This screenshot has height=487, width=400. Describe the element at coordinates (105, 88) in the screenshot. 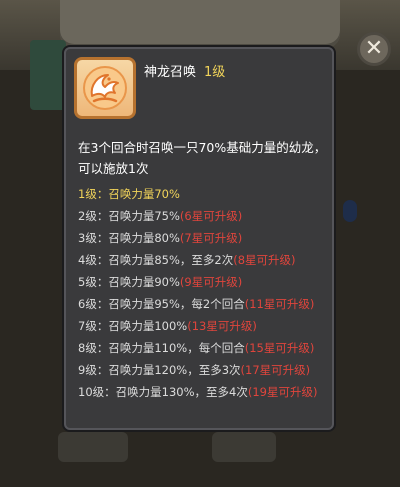

I see `dragon-summon-icon` at that location.